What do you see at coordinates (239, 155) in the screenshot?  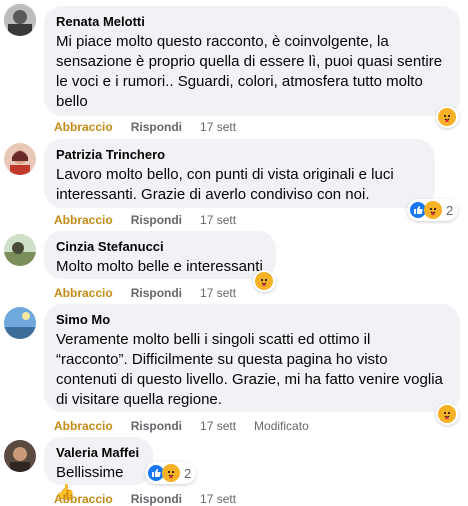 I see `comment-author: Patrizia Trinchero` at bounding box center [239, 155].